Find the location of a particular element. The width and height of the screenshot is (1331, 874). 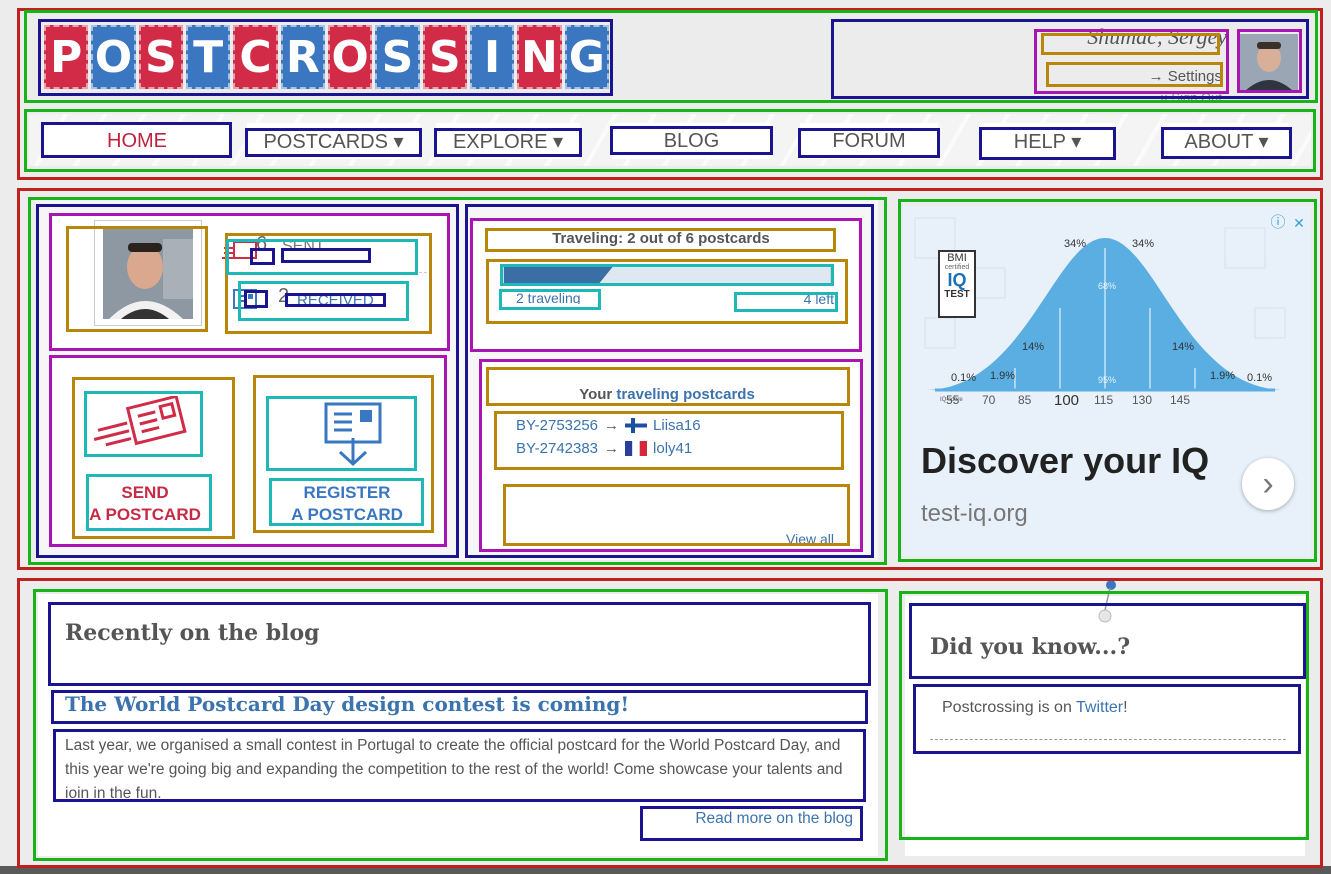

annotation-nav-about is located at coordinates (1226, 143).